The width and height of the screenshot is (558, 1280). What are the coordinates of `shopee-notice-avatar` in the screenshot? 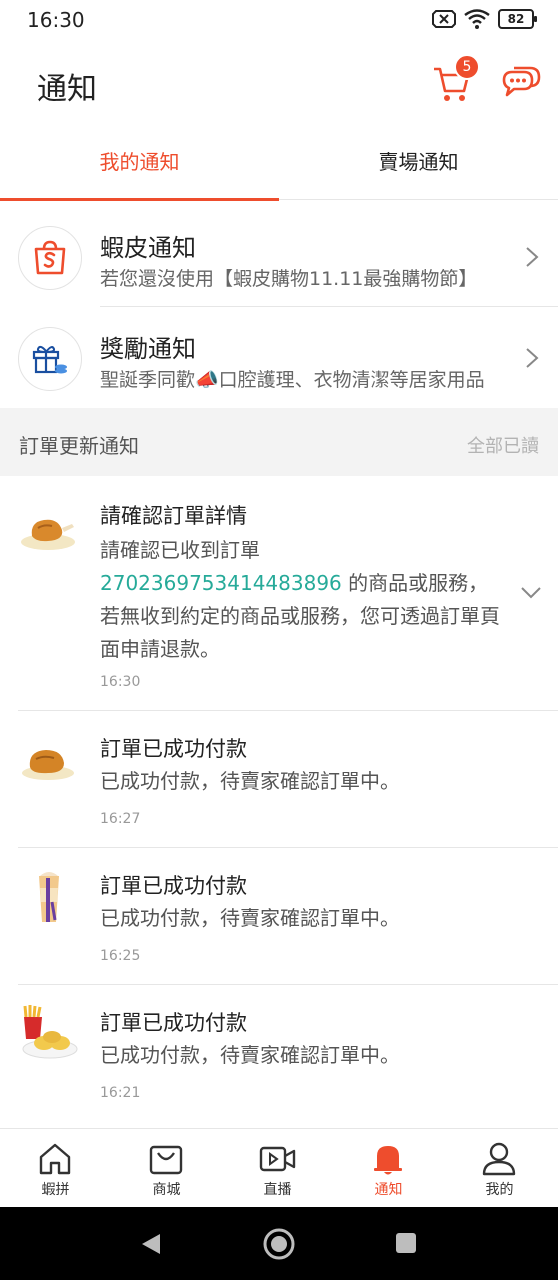 It's located at (50, 258).